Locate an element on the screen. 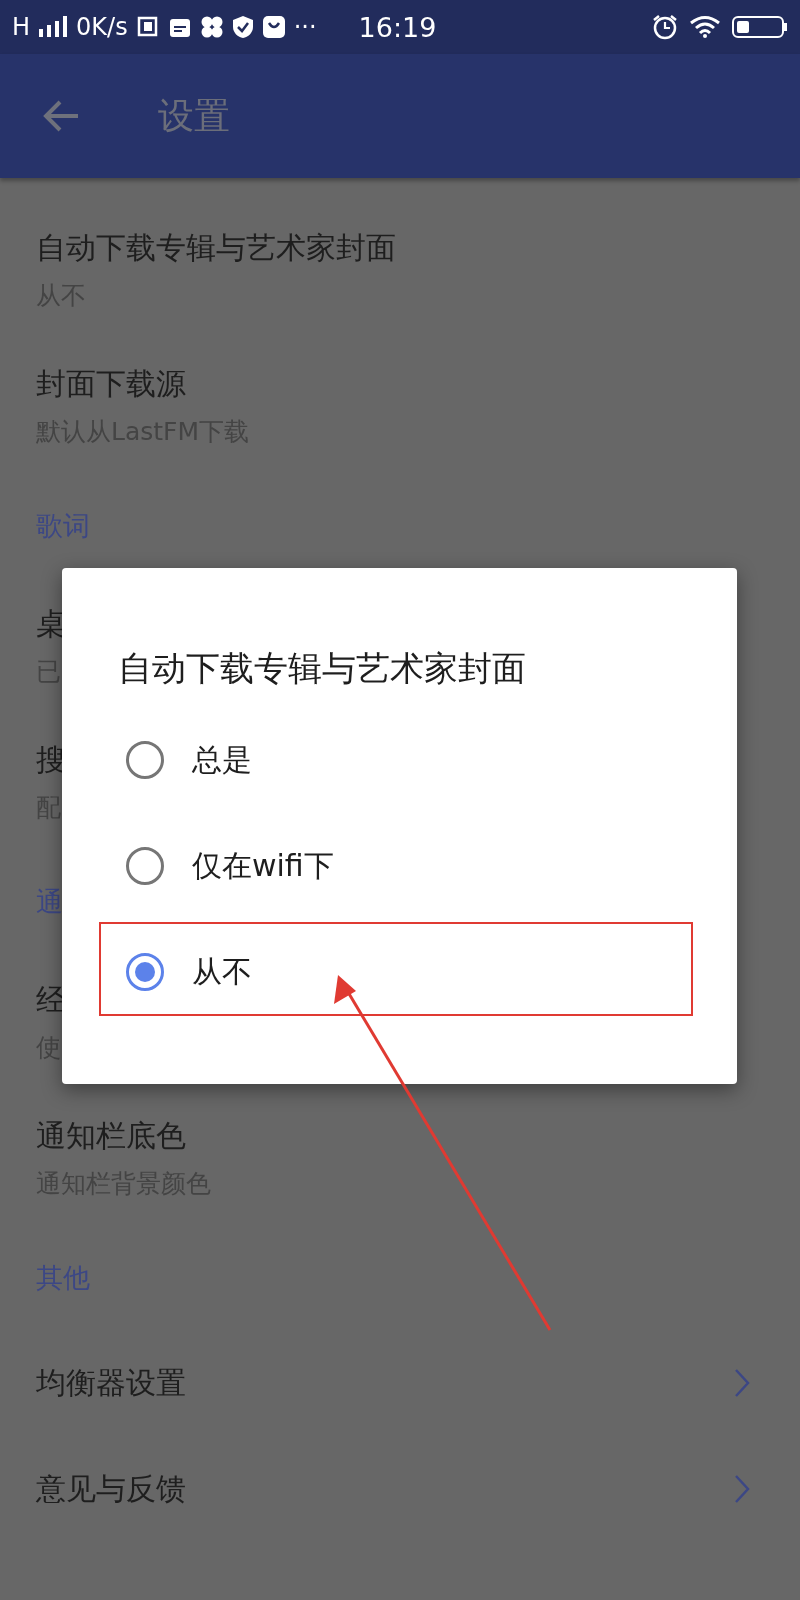 The height and width of the screenshot is (1600, 800). more-notifications: ··· is located at coordinates (305, 27).